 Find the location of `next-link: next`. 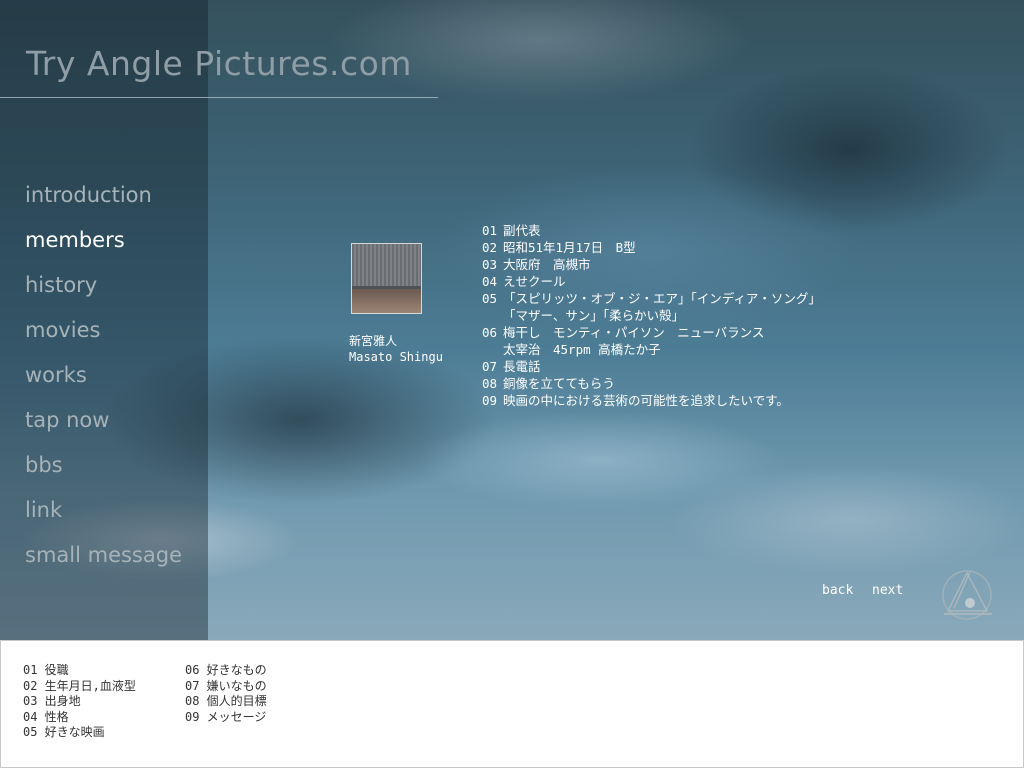

next-link: next is located at coordinates (887, 590).